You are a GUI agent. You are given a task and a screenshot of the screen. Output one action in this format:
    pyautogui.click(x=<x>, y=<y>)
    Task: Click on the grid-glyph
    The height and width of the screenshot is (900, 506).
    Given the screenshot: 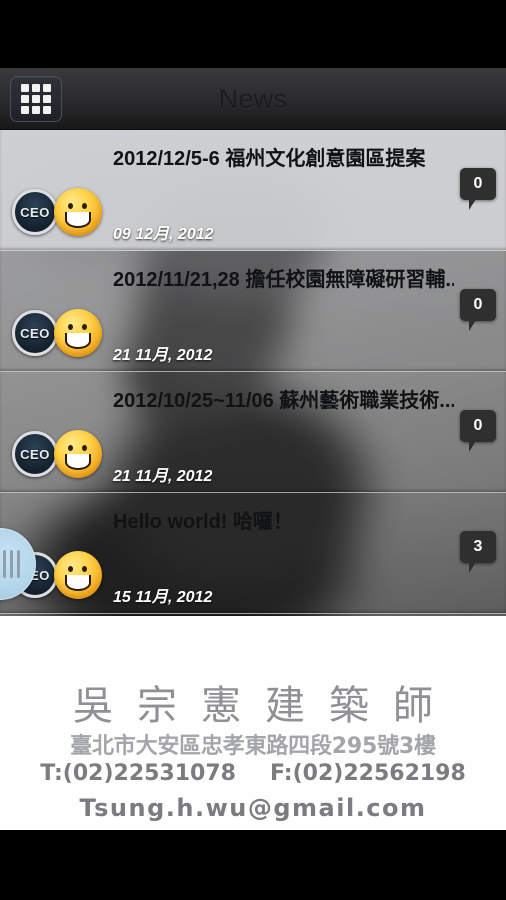 What is the action you would take?
    pyautogui.click(x=36, y=98)
    